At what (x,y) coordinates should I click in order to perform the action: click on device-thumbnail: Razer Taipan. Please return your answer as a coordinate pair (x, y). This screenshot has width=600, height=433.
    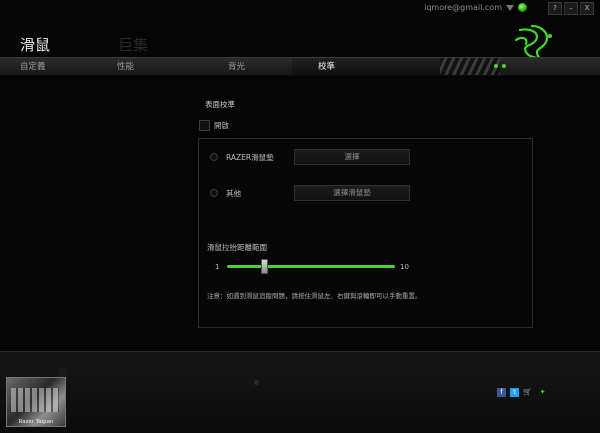
    Looking at the image, I should click on (36, 402).